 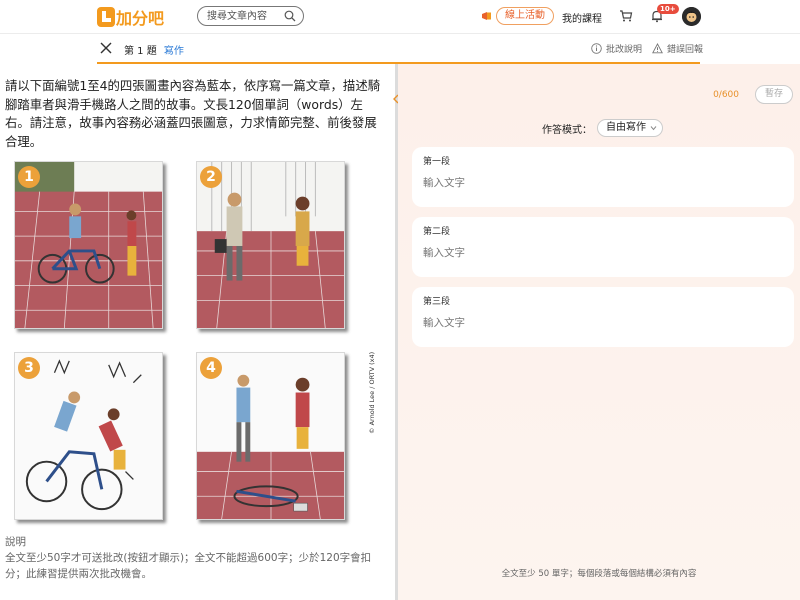 I want to click on image-credit: © Arnold Lee / ORTV (x4), so click(x=372, y=392).